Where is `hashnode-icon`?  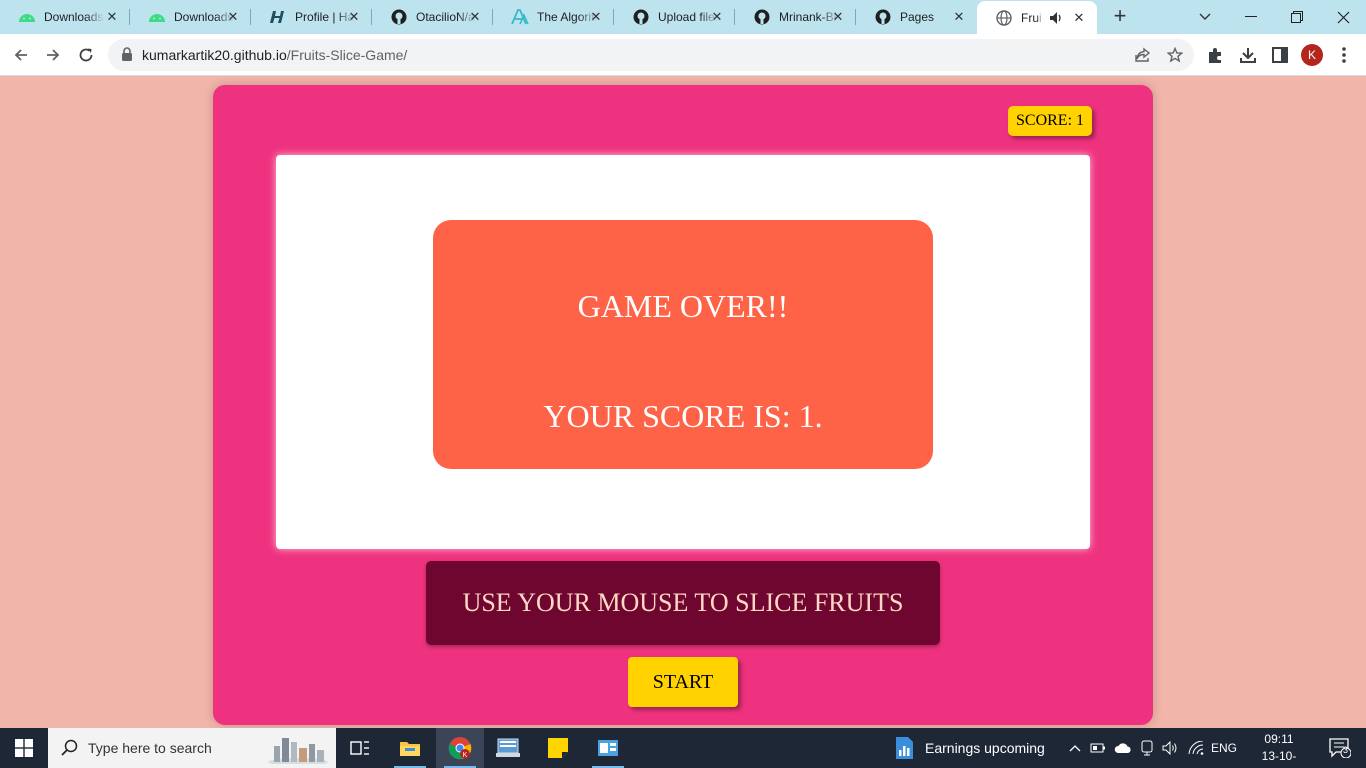 hashnode-icon is located at coordinates (278, 17).